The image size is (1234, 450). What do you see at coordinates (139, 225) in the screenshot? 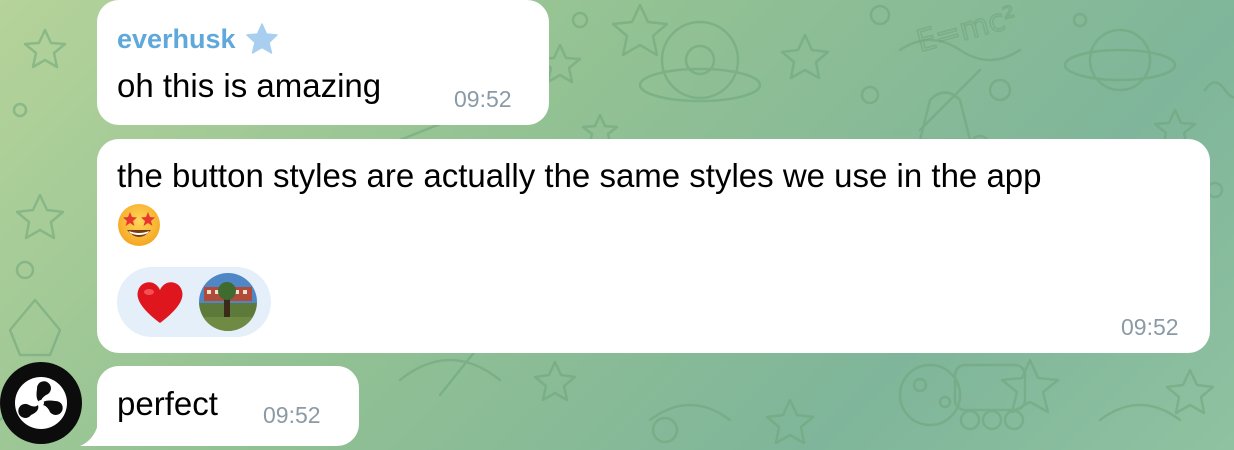
I see `star-struck-emoji-icon` at bounding box center [139, 225].